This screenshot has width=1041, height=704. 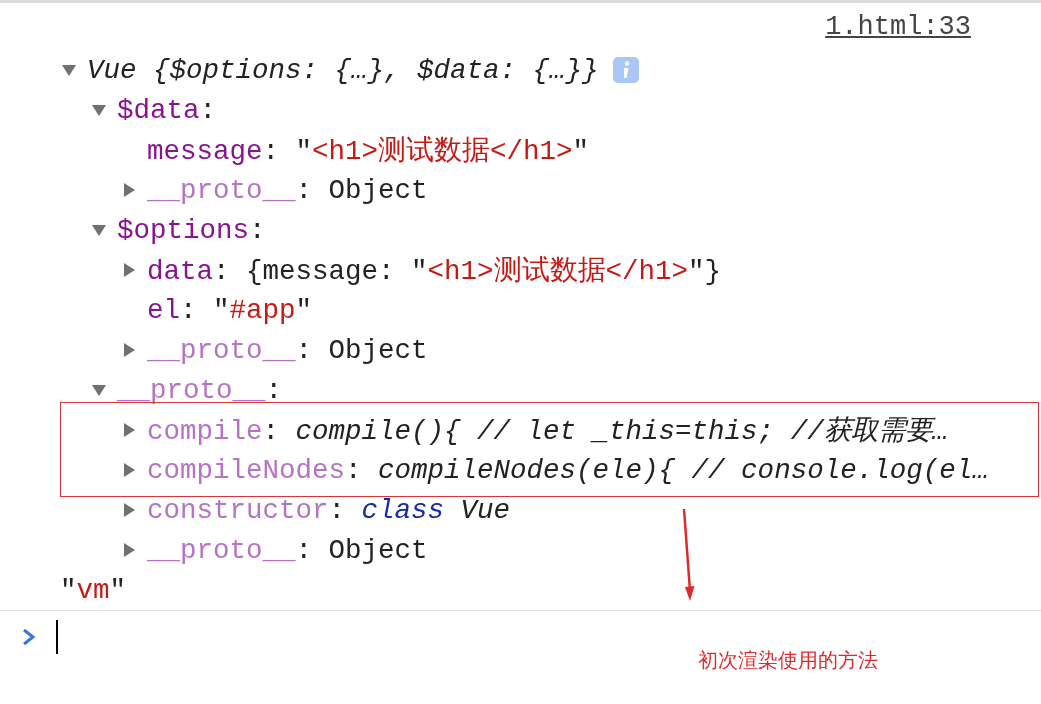 I want to click on source-link: 1.html:33, so click(x=898, y=26).